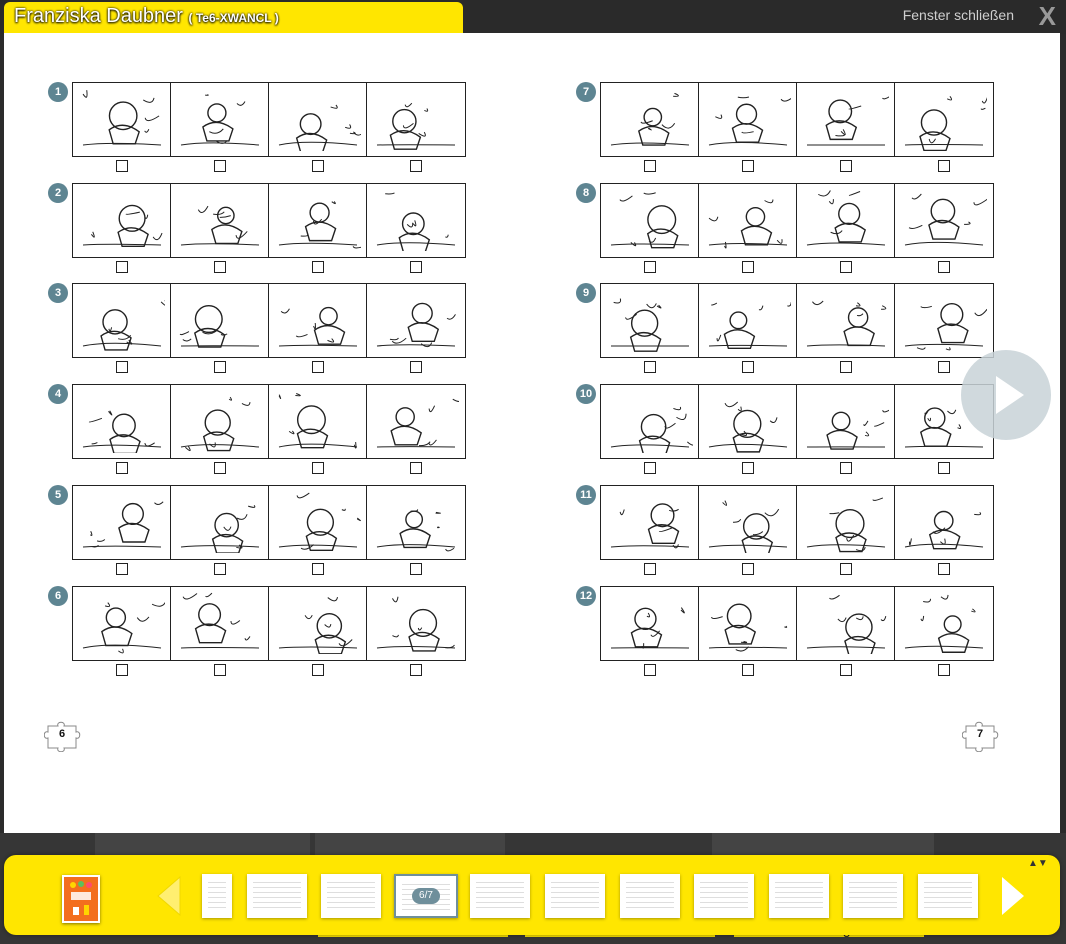  Describe the element at coordinates (980, 734) in the screenshot. I see `page-number-right-label: 7` at that location.